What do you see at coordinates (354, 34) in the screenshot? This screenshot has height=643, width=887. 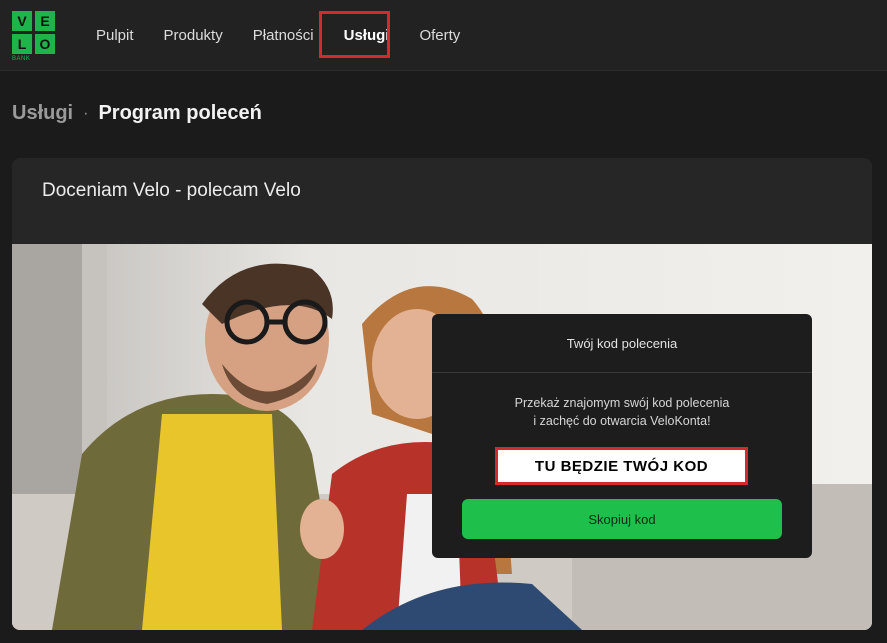 I see `nav-highlight-box` at bounding box center [354, 34].